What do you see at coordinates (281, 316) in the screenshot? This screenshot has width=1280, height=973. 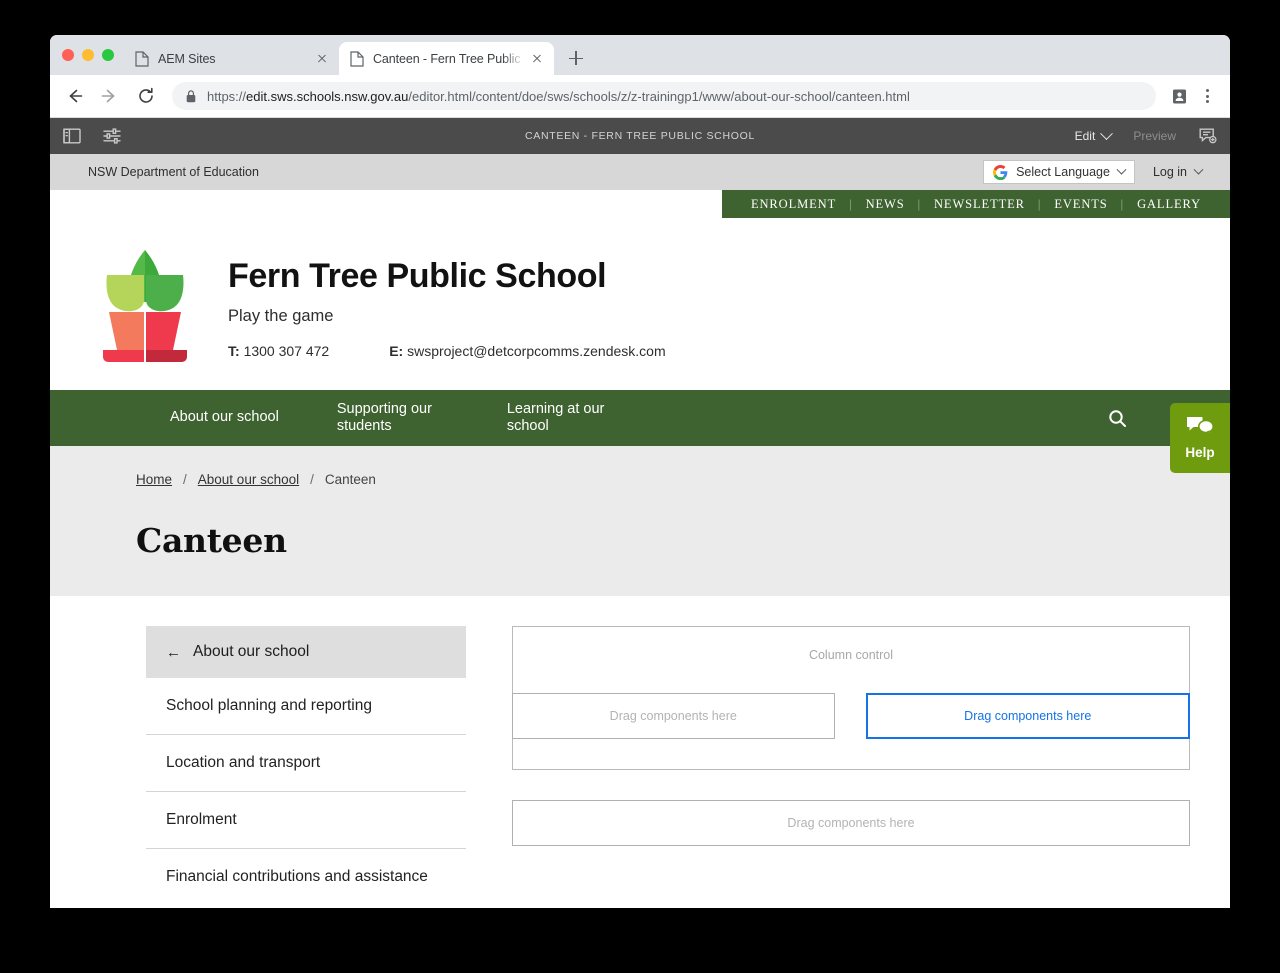 I see `school-tagline: Play the game` at bounding box center [281, 316].